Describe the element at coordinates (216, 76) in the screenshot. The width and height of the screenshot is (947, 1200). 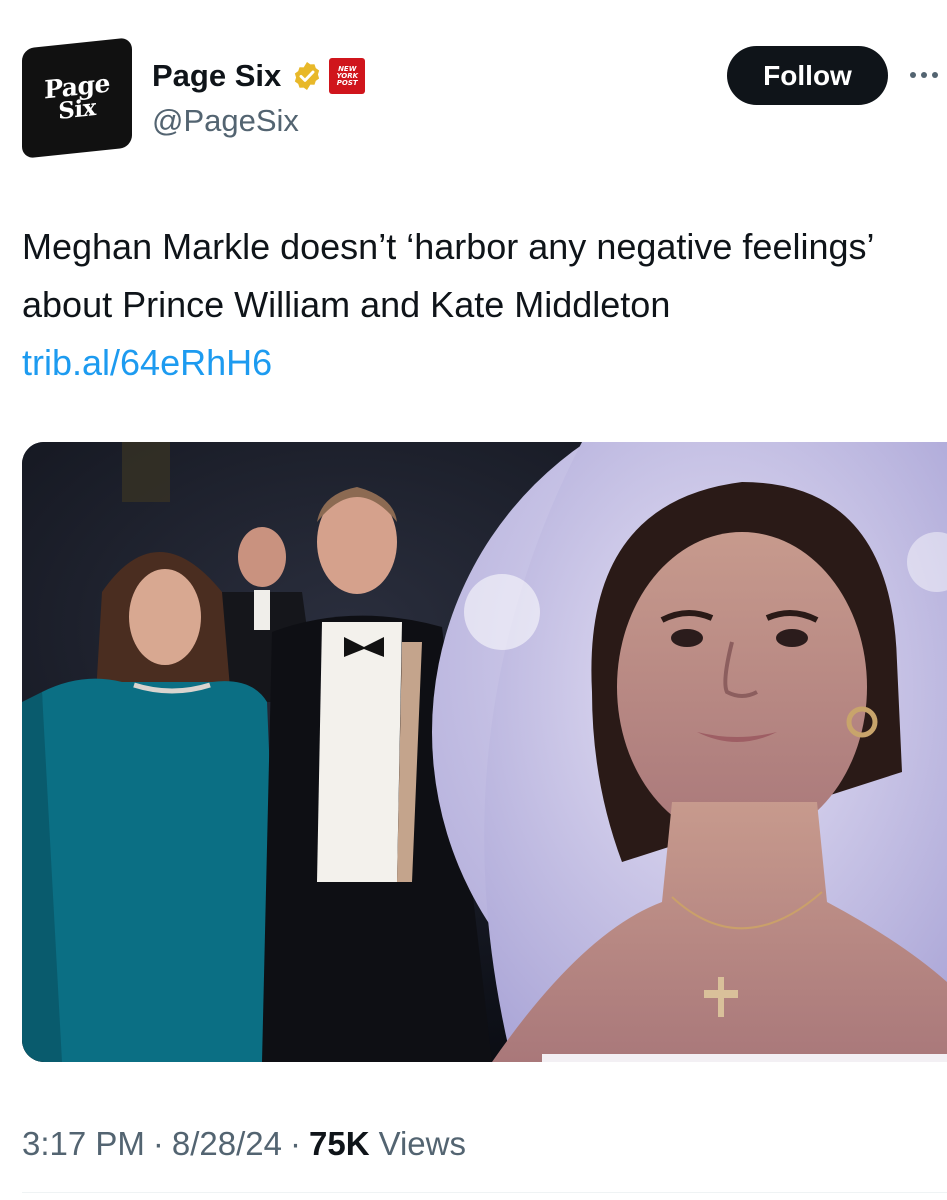
I see `account-name: Page Six` at that location.